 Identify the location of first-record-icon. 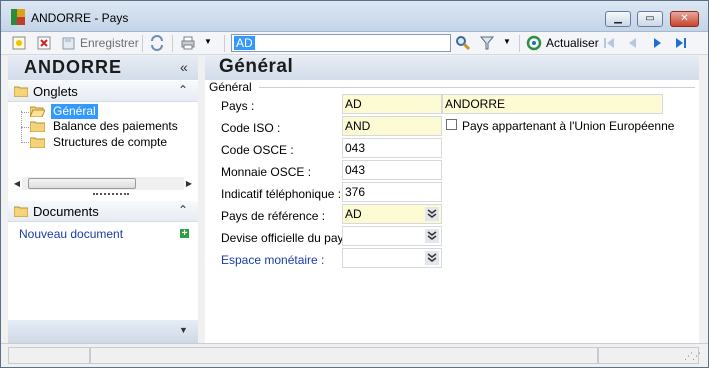
(609, 43).